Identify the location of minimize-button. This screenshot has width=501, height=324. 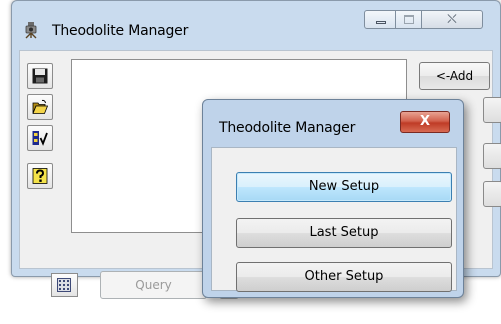
(380, 19).